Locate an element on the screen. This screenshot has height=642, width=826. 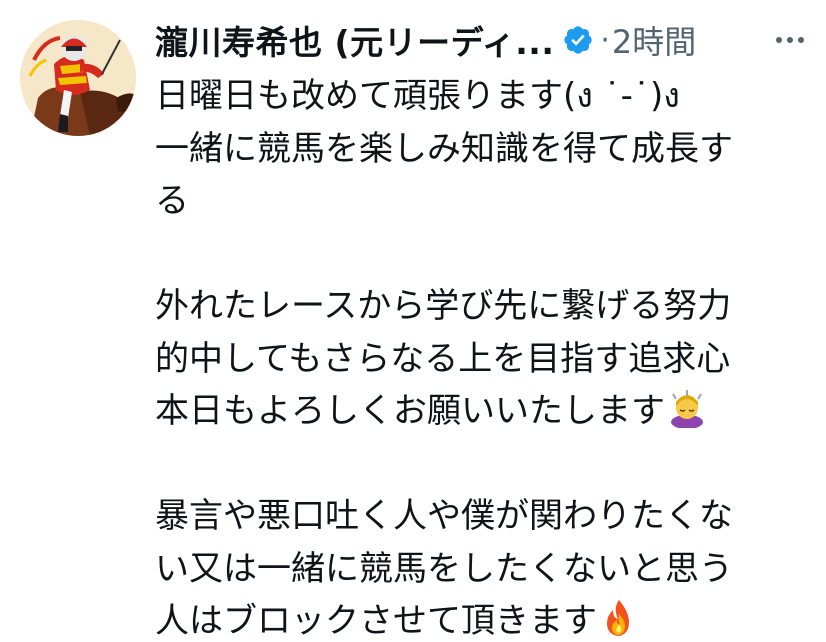
avatar is located at coordinates (78, 78).